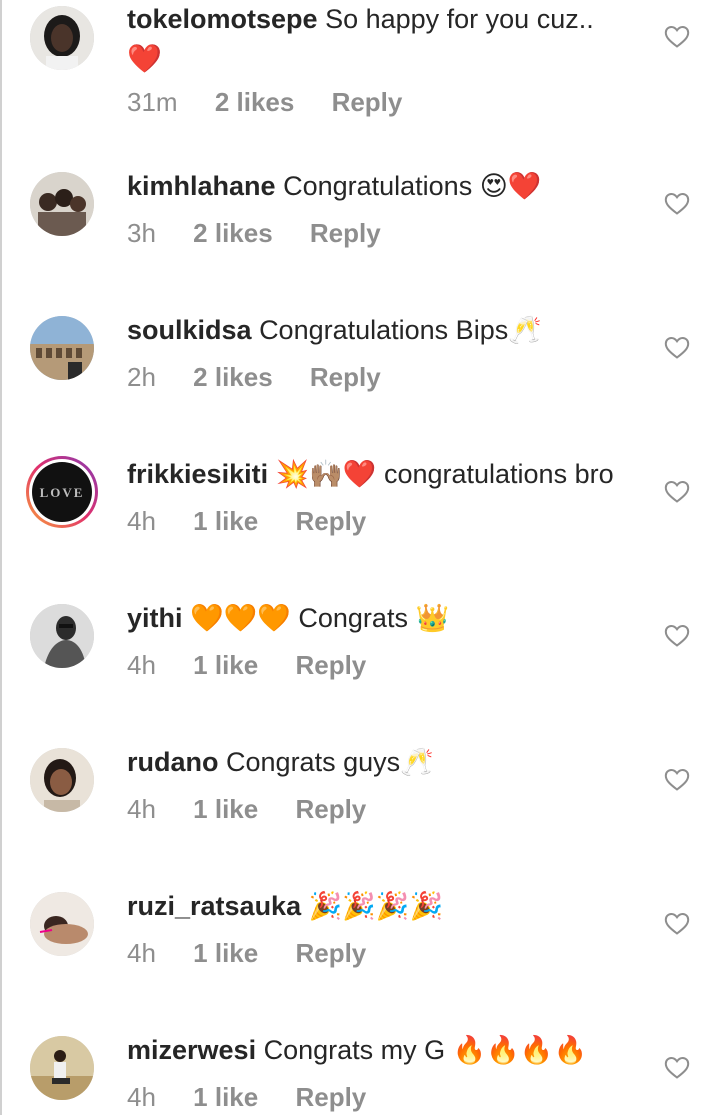  Describe the element at coordinates (197, 474) in the screenshot. I see `comment-username: frikkiesikiti` at that location.